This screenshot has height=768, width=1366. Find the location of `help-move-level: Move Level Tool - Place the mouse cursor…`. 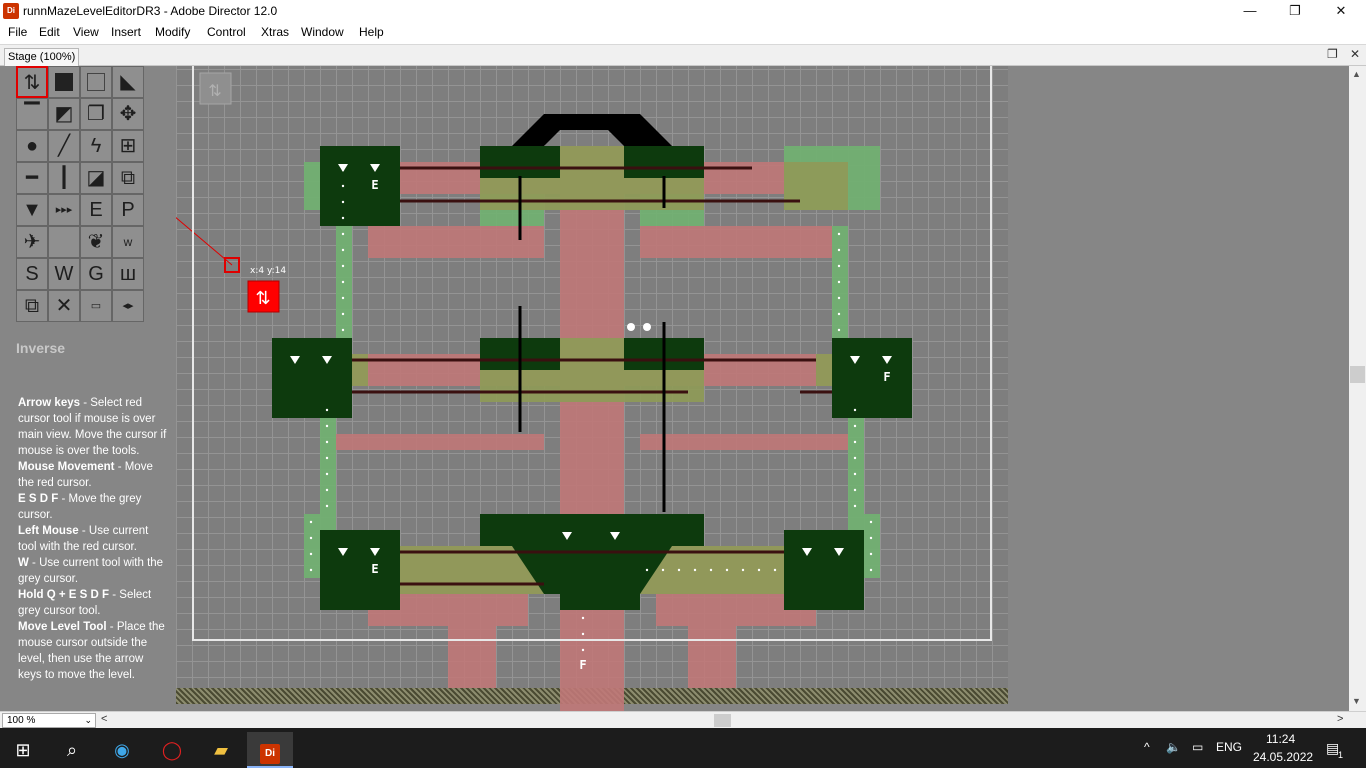

help-move-level: Move Level Tool - Place the mouse cursor… is located at coordinates (91, 651).